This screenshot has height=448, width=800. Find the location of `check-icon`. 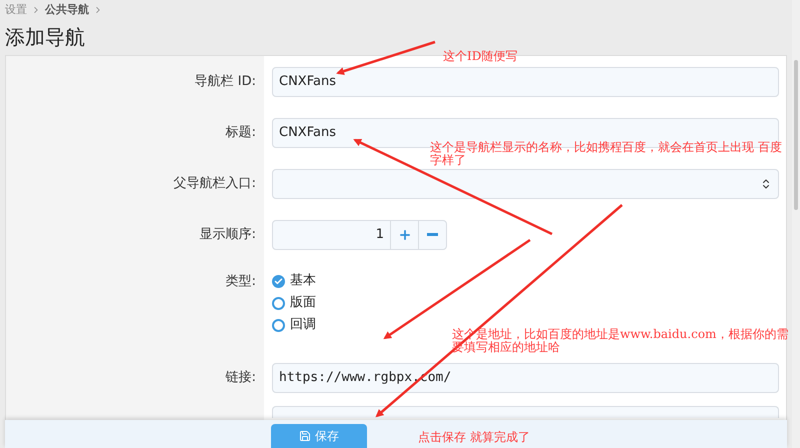

check-icon is located at coordinates (278, 281).